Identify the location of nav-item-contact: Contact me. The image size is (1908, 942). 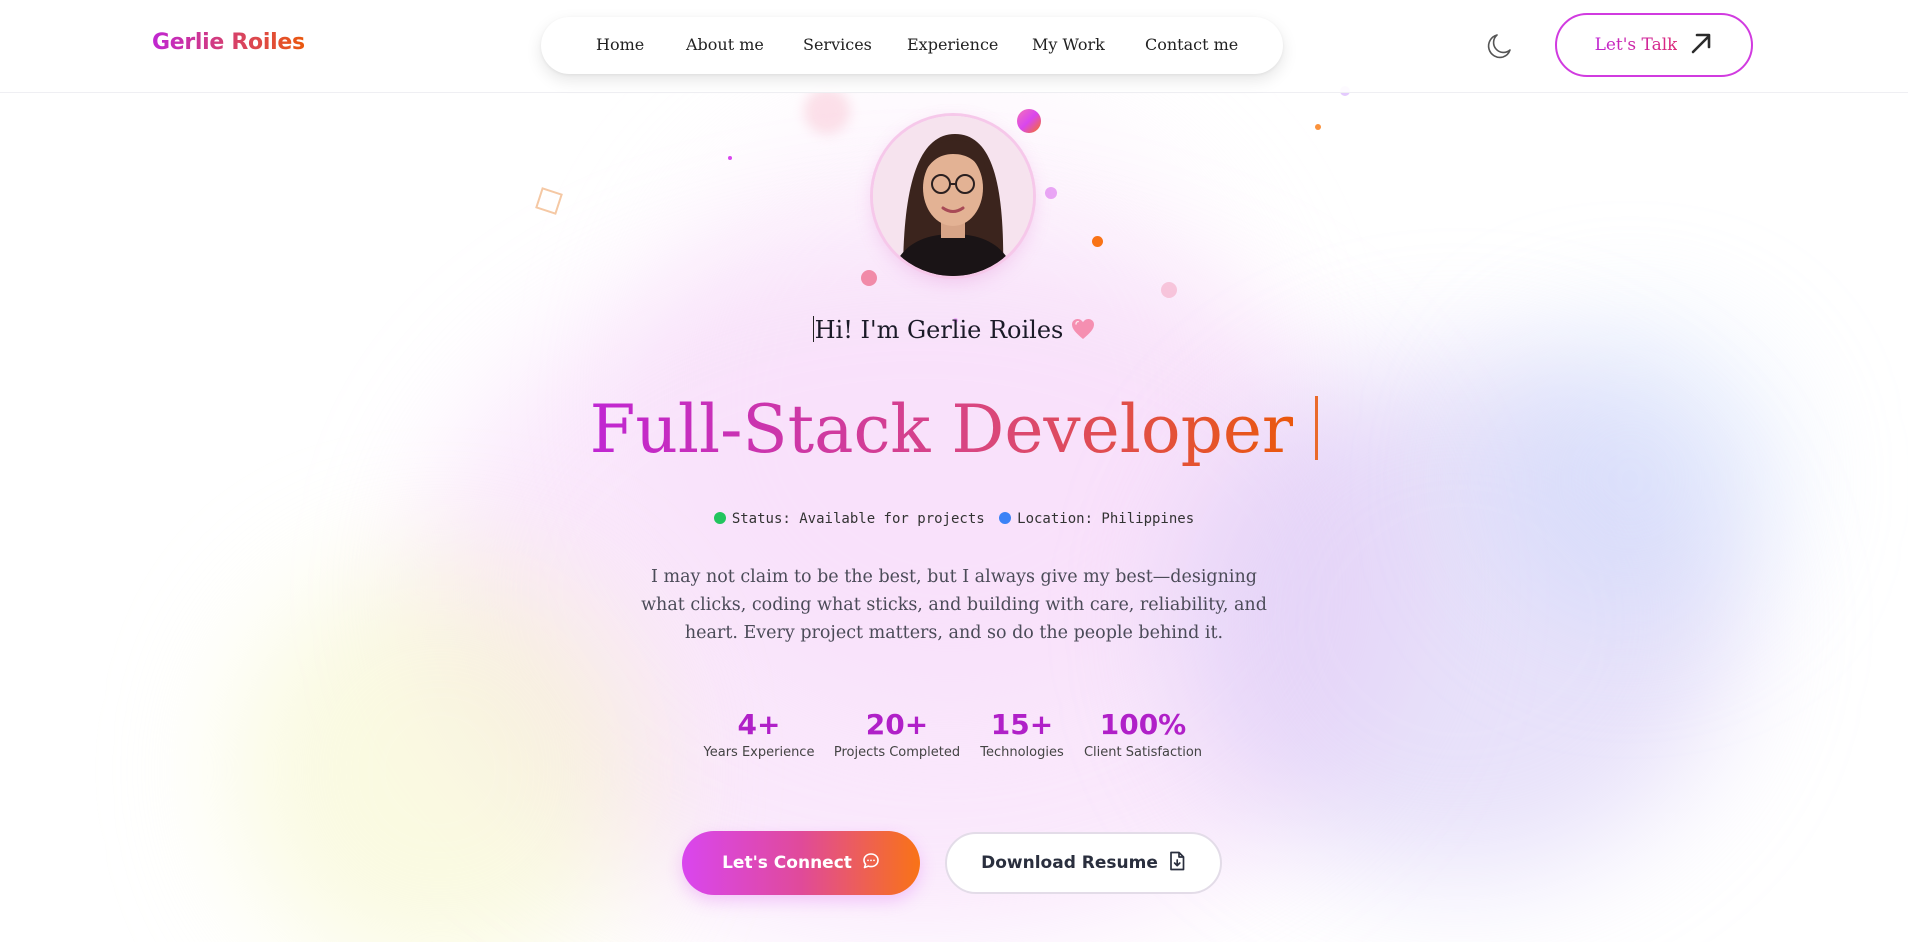
(1191, 44).